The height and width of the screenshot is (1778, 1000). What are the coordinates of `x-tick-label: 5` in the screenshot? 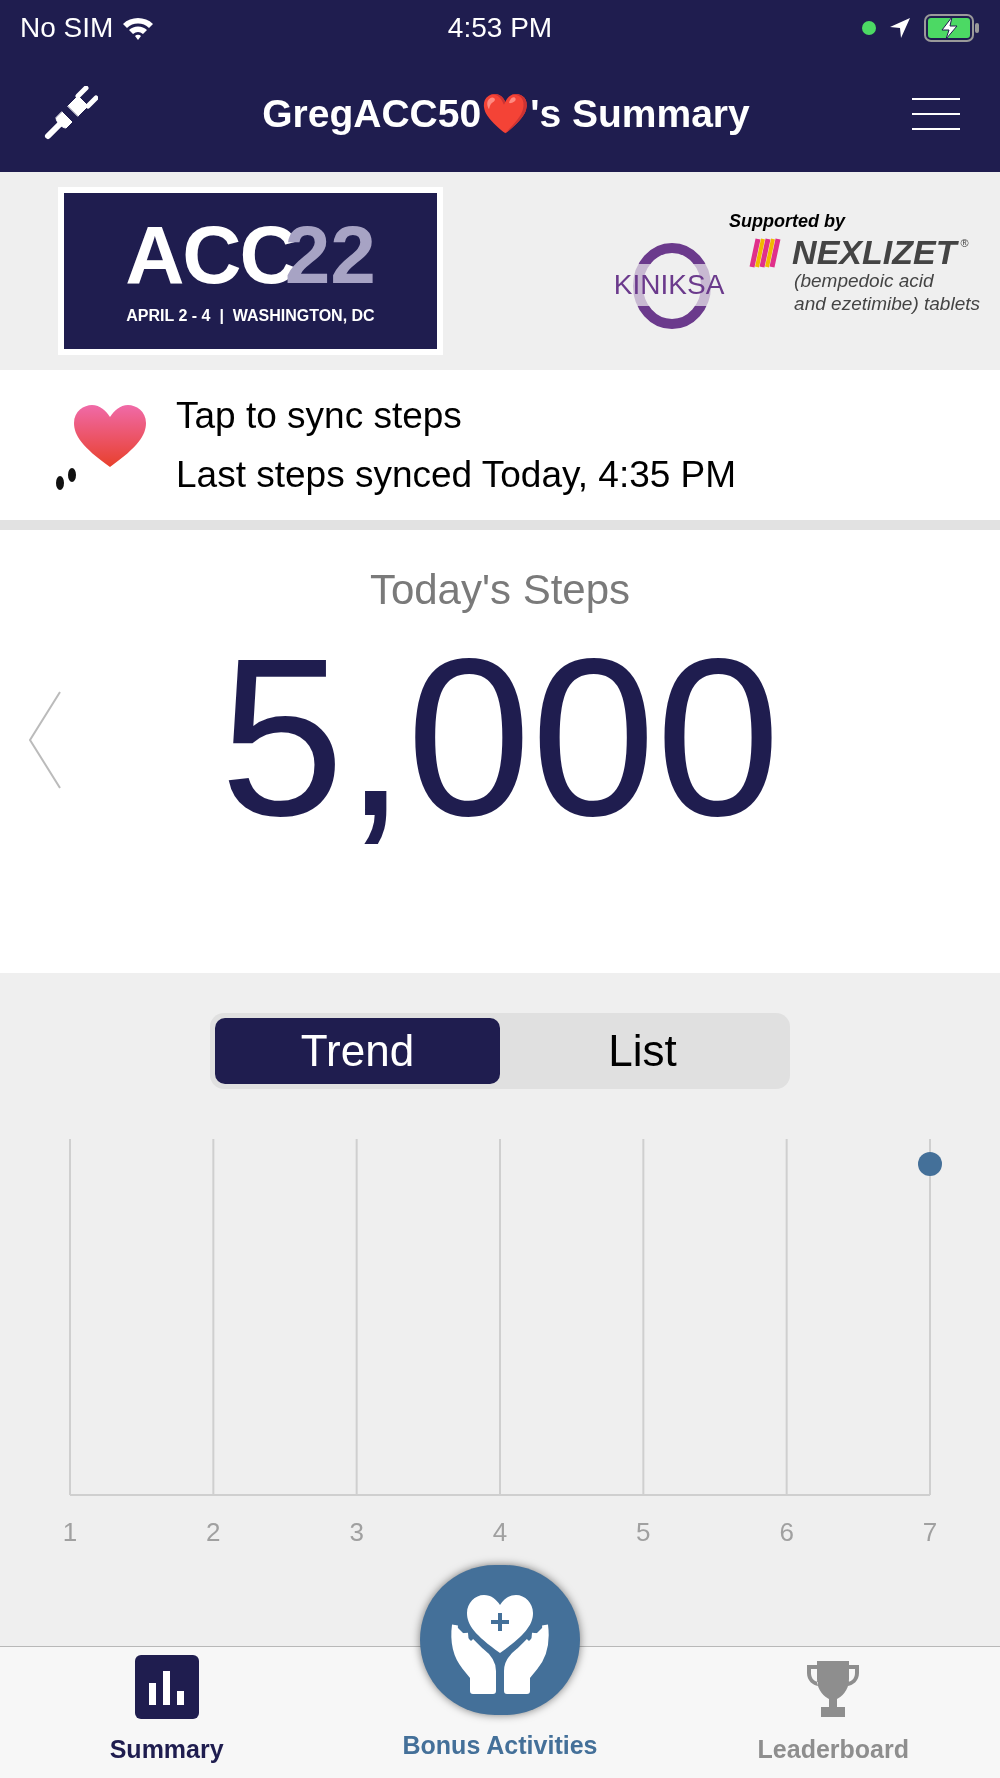 It's located at (643, 1532).